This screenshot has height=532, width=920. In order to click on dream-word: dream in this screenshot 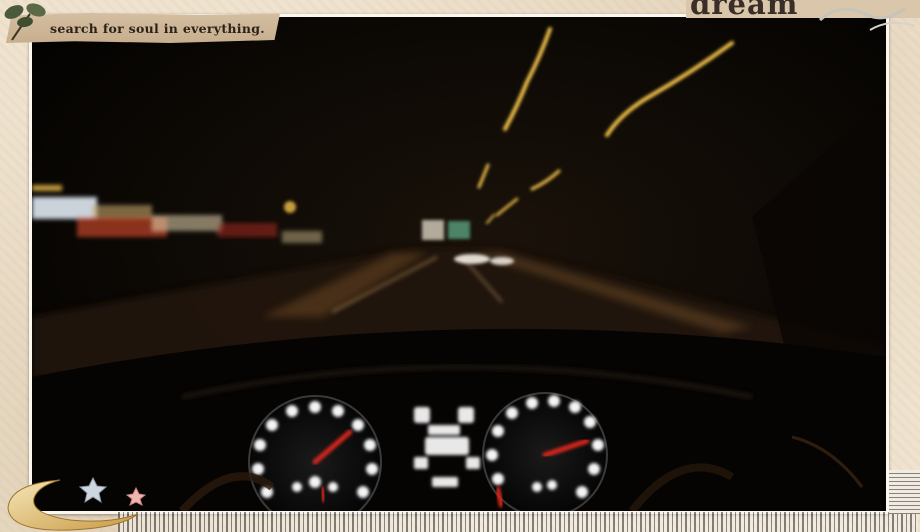, I will do `click(744, 9)`.